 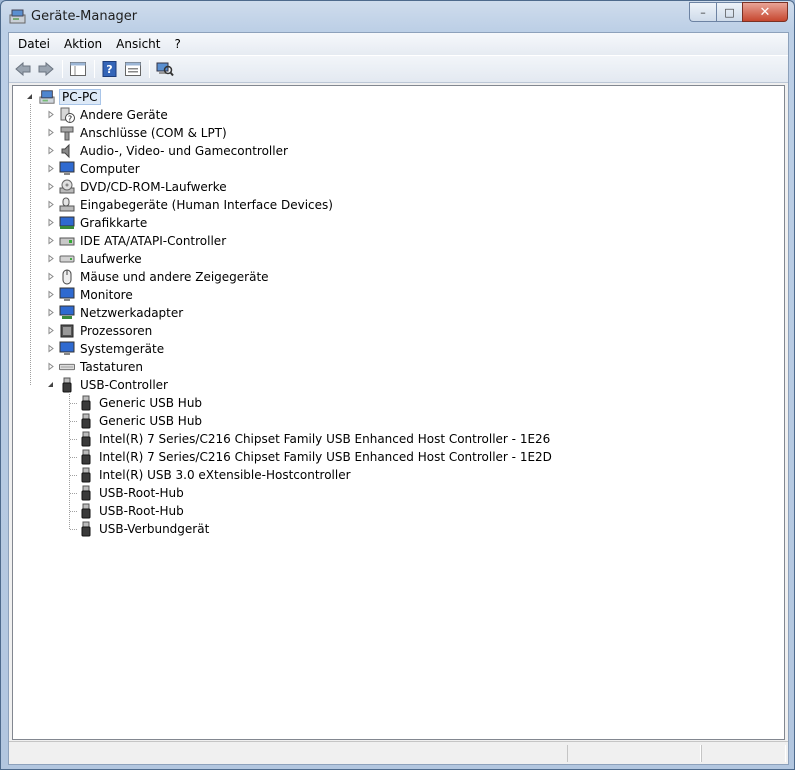 I want to click on tree-category-item: Tastaturen, so click(x=101, y=367).